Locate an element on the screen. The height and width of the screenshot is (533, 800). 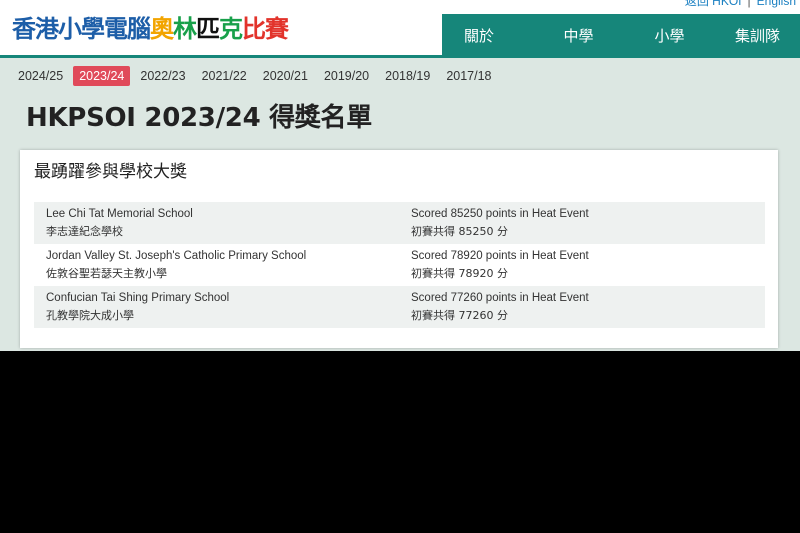
top-links: 返回 HKOI | English is located at coordinates (740, 4).